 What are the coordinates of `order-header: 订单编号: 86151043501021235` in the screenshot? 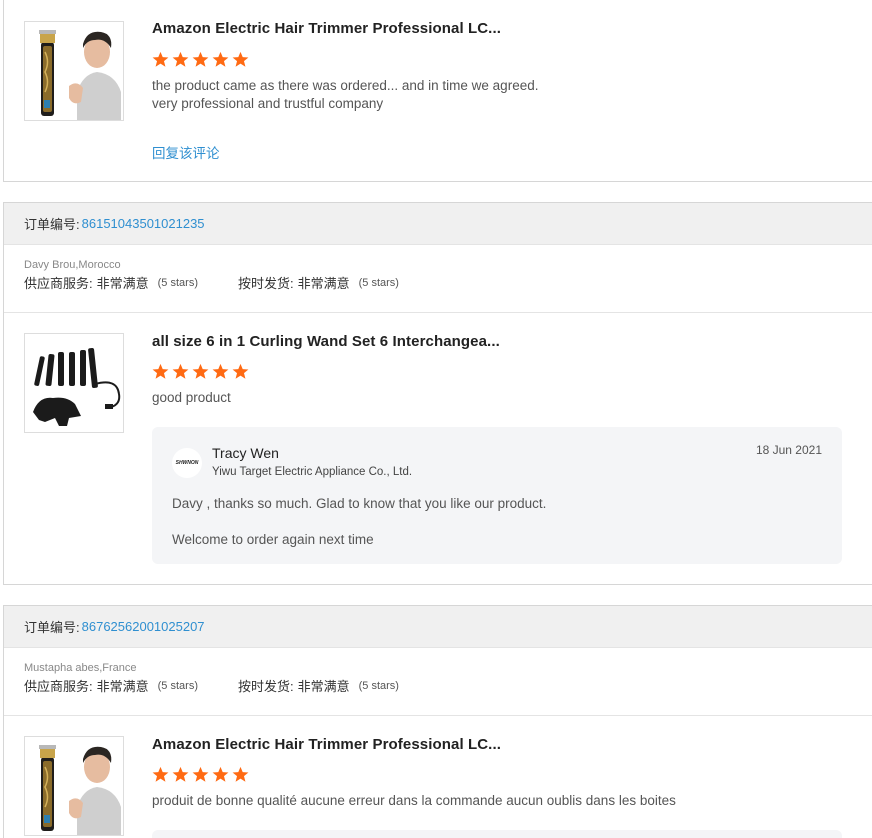 It's located at (438, 224).